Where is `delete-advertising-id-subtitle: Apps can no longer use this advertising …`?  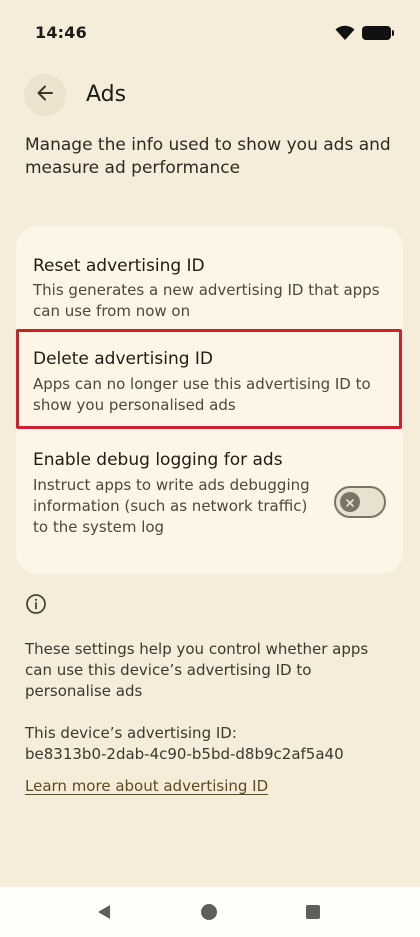 delete-advertising-id-subtitle: Apps can no longer use this advertising … is located at coordinates (202, 394).